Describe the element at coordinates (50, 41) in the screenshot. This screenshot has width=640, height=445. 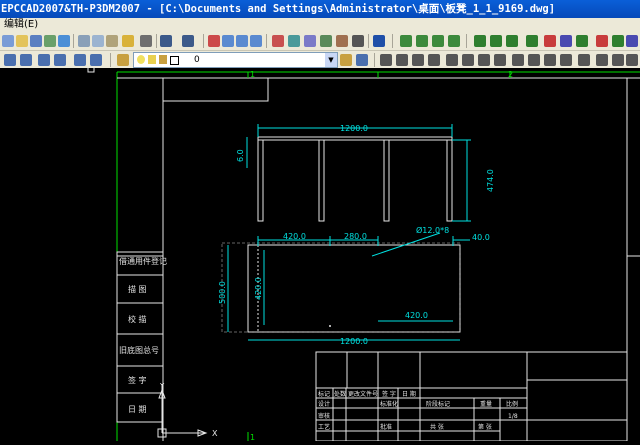
I see `print-icon` at that location.